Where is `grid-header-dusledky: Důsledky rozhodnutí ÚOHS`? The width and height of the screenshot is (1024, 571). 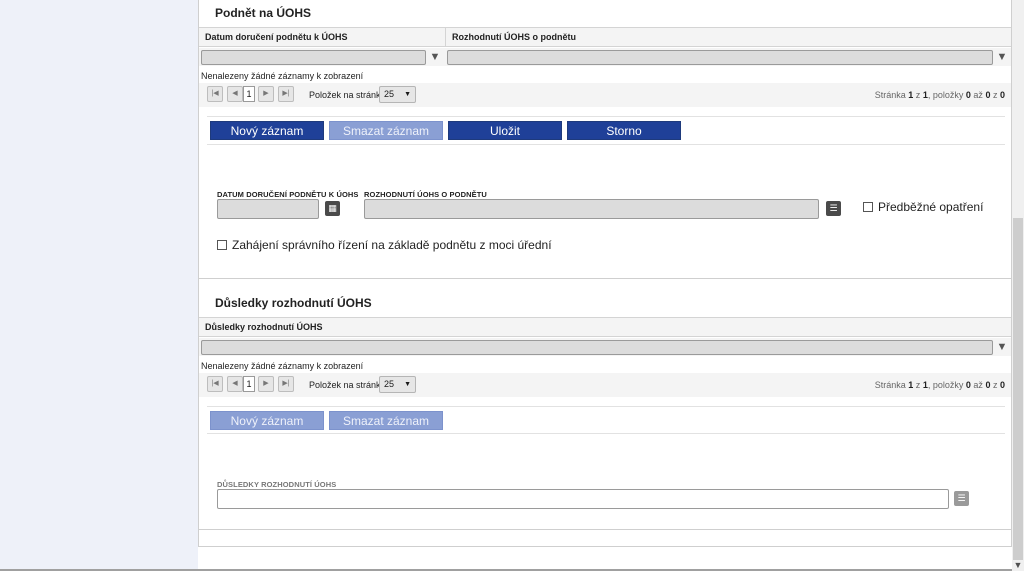
grid-header-dusledky: Důsledky rozhodnutí ÚOHS is located at coordinates (605, 327).